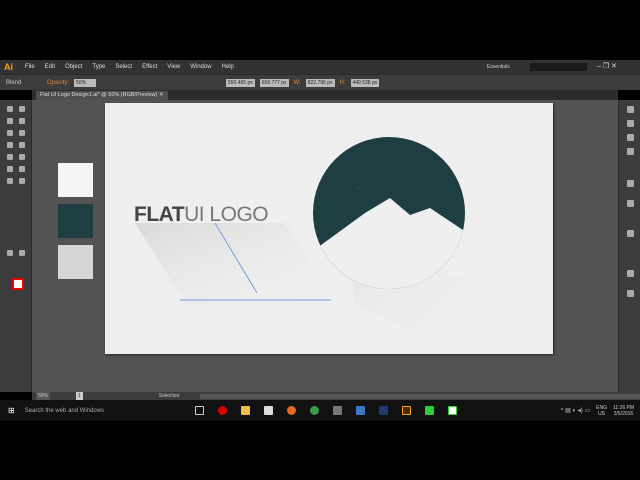  I want to click on w-label: W:, so click(297, 82).